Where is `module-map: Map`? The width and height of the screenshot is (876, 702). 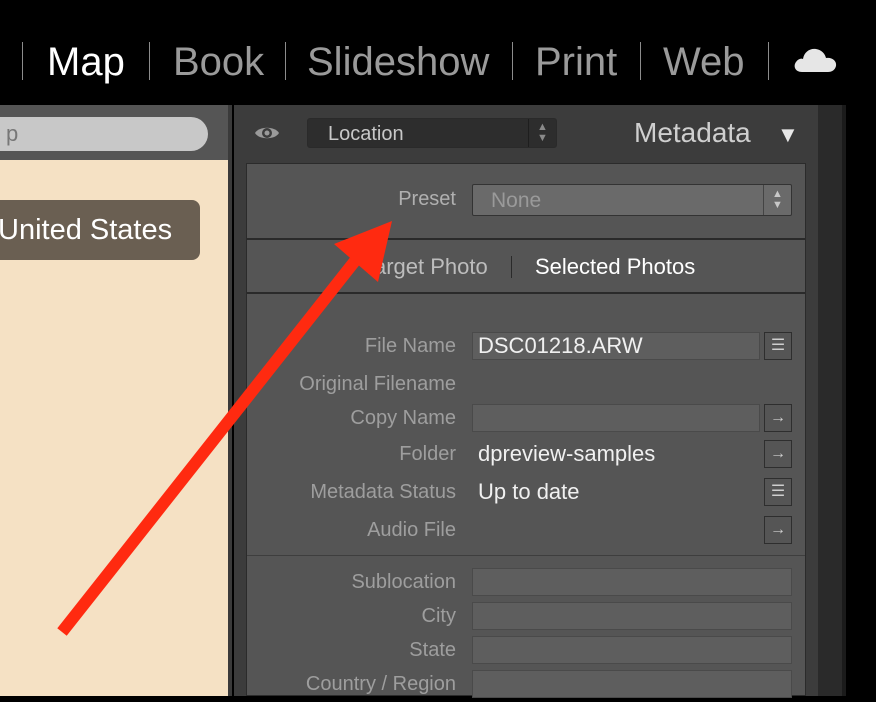
module-map: Map is located at coordinates (86, 62).